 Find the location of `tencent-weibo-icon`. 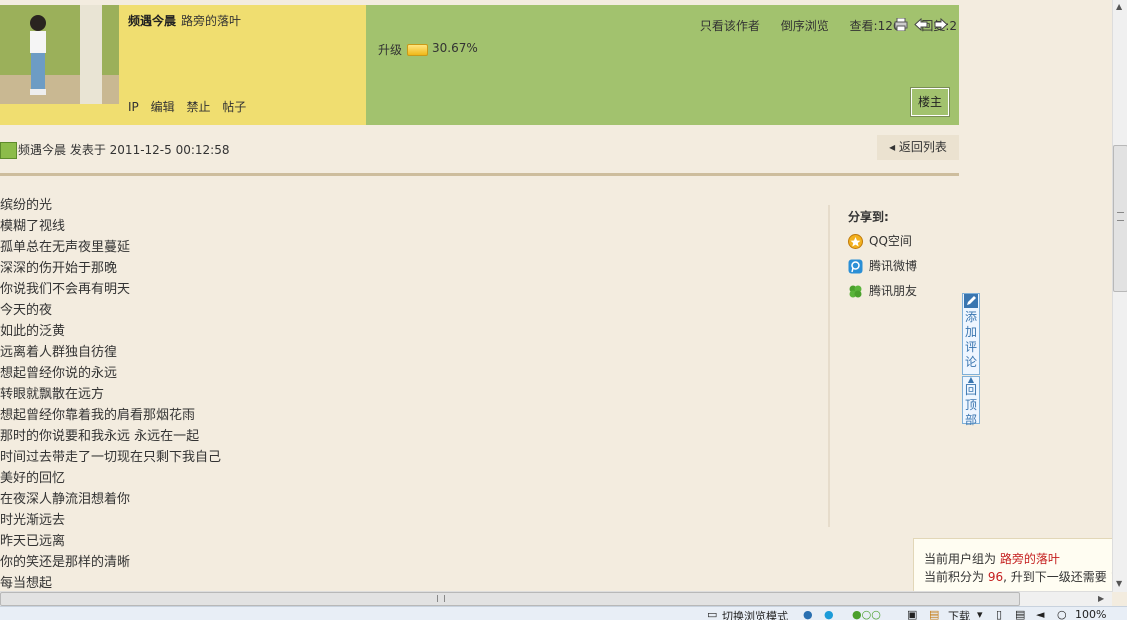

tencent-weibo-icon is located at coordinates (855, 266).